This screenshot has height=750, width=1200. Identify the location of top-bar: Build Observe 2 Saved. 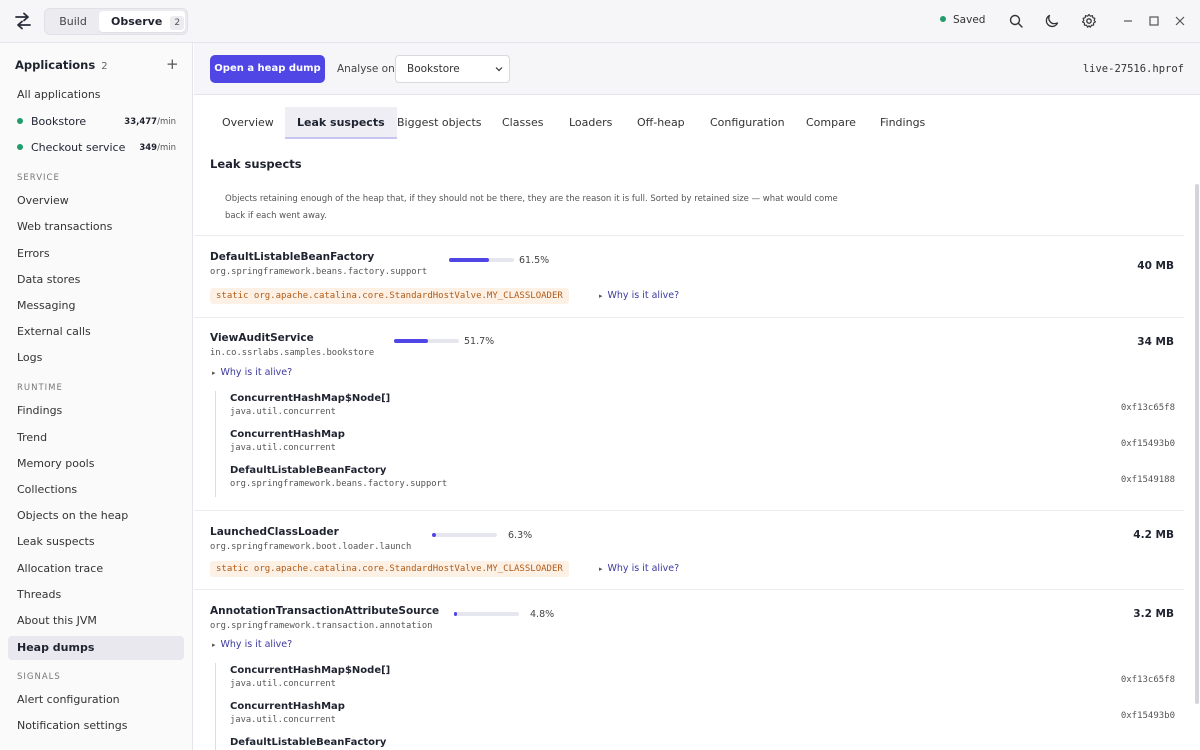
(600, 21).